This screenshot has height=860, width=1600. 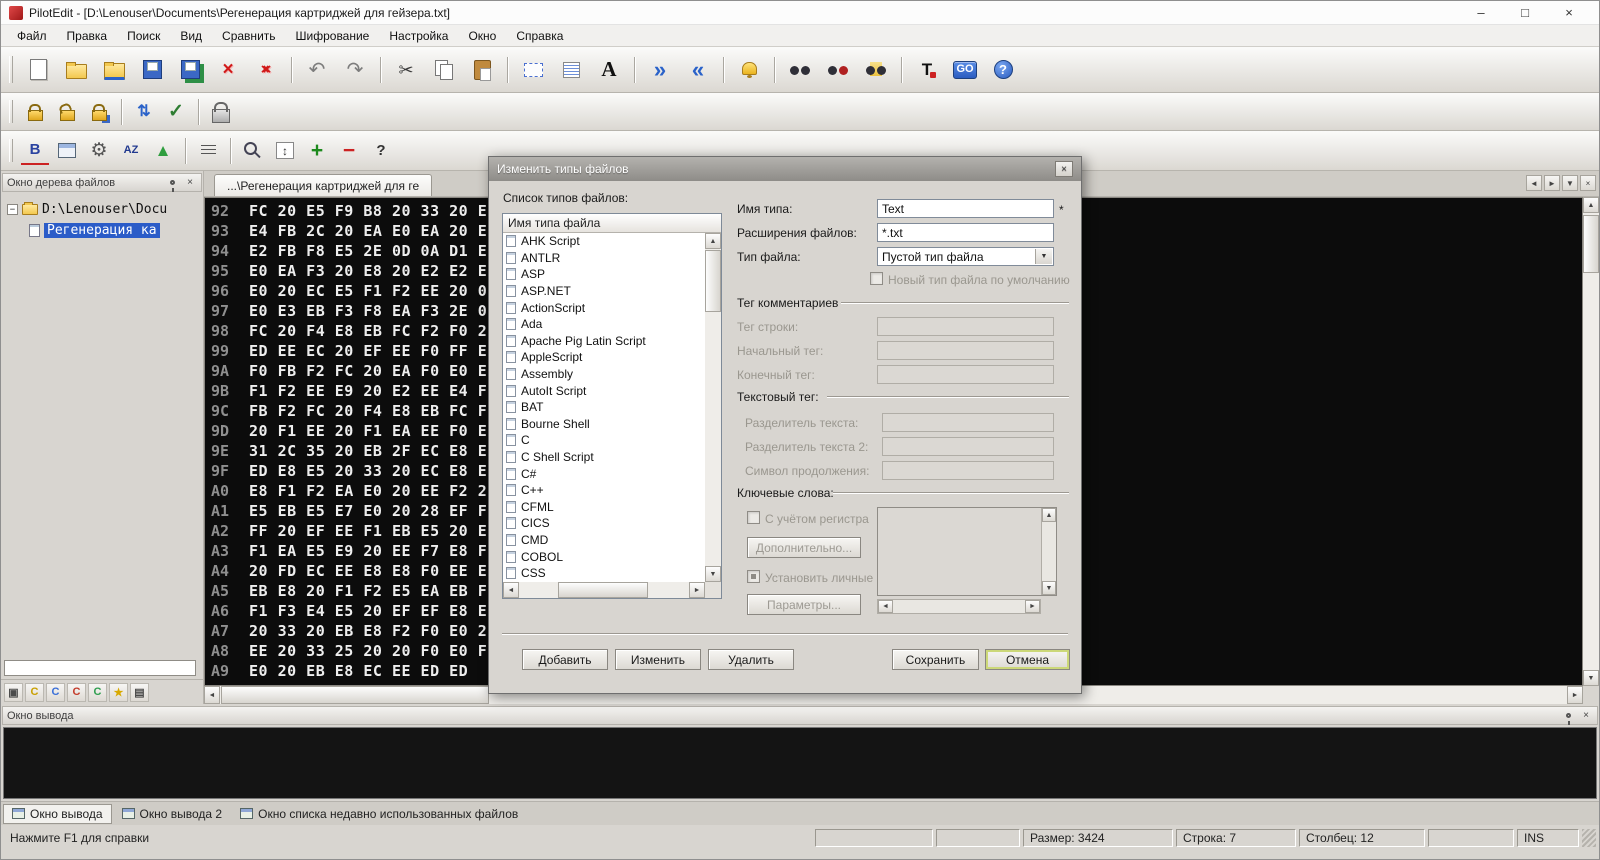 I want to click on menu-compare: Сравнить, so click(x=248, y=36).